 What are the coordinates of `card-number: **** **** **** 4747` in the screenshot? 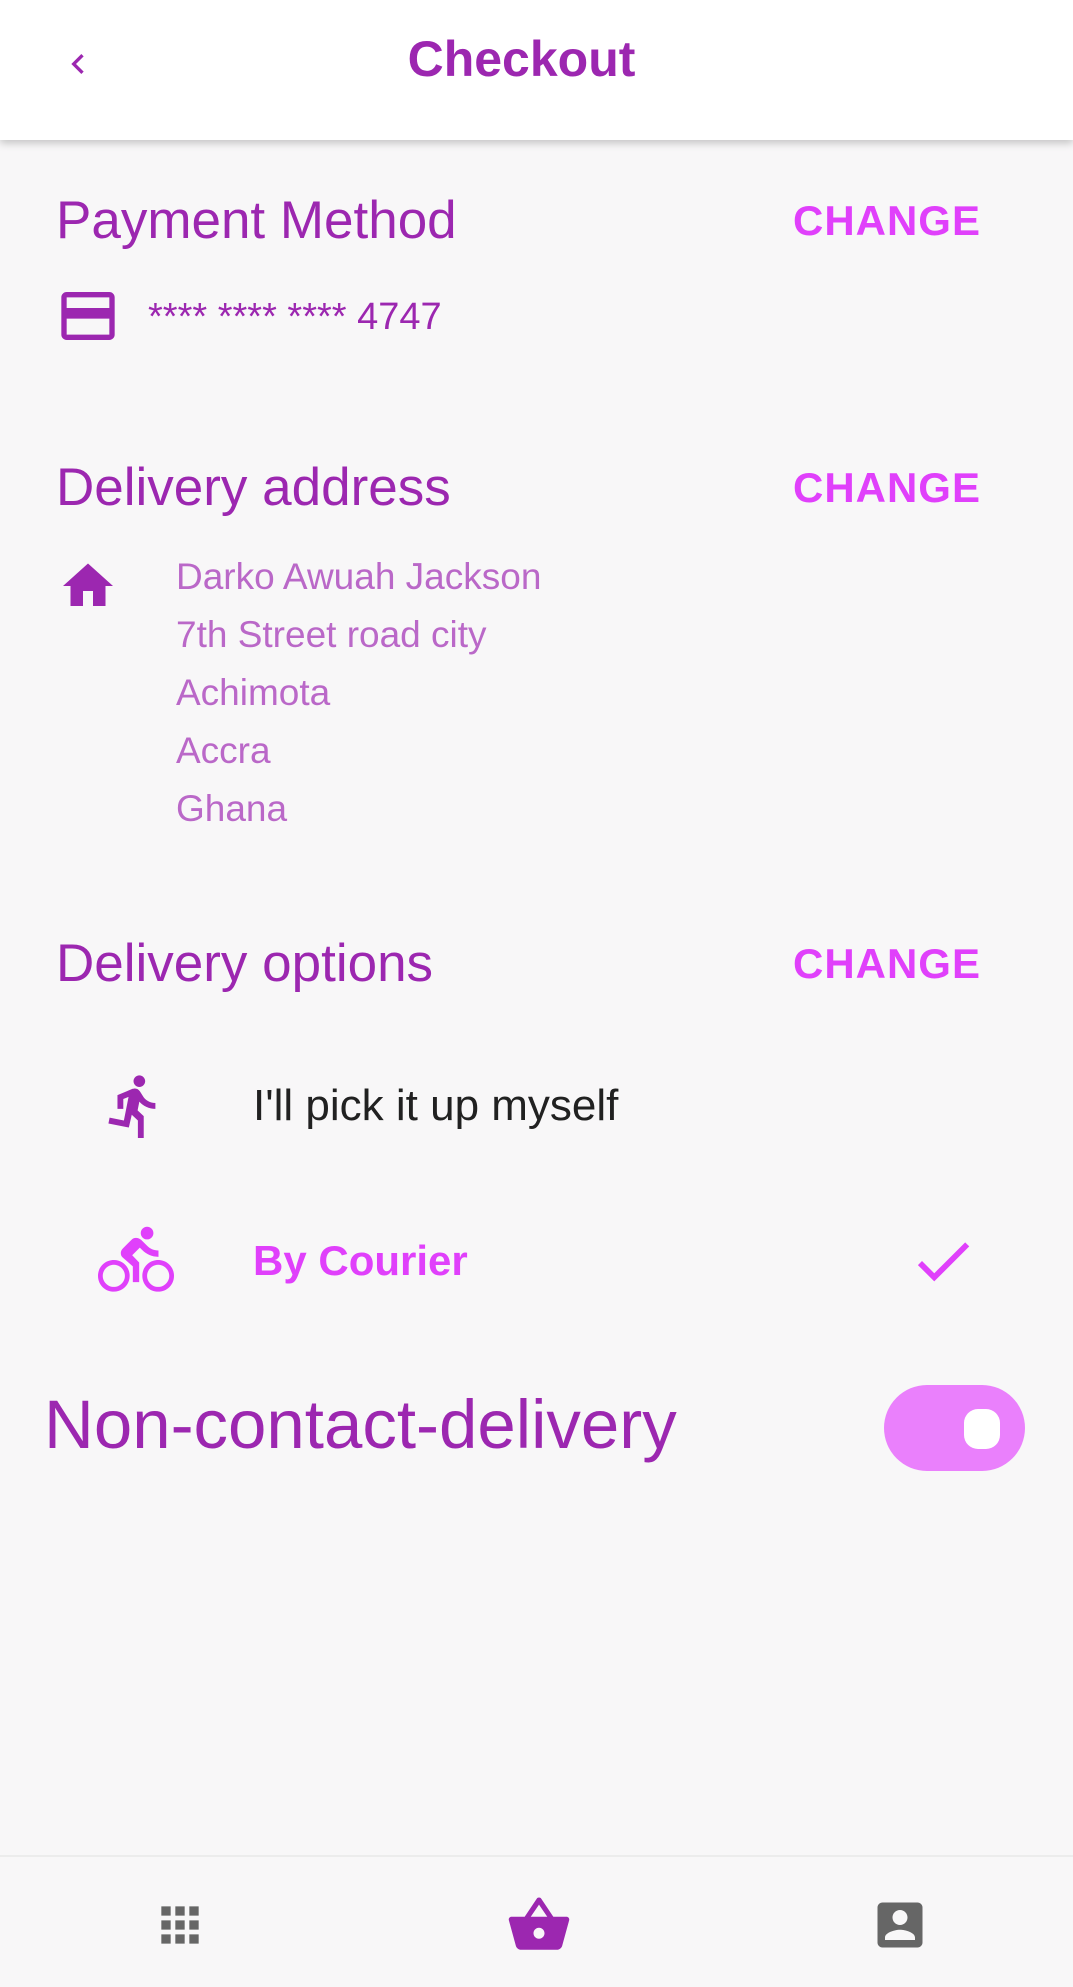 It's located at (295, 317).